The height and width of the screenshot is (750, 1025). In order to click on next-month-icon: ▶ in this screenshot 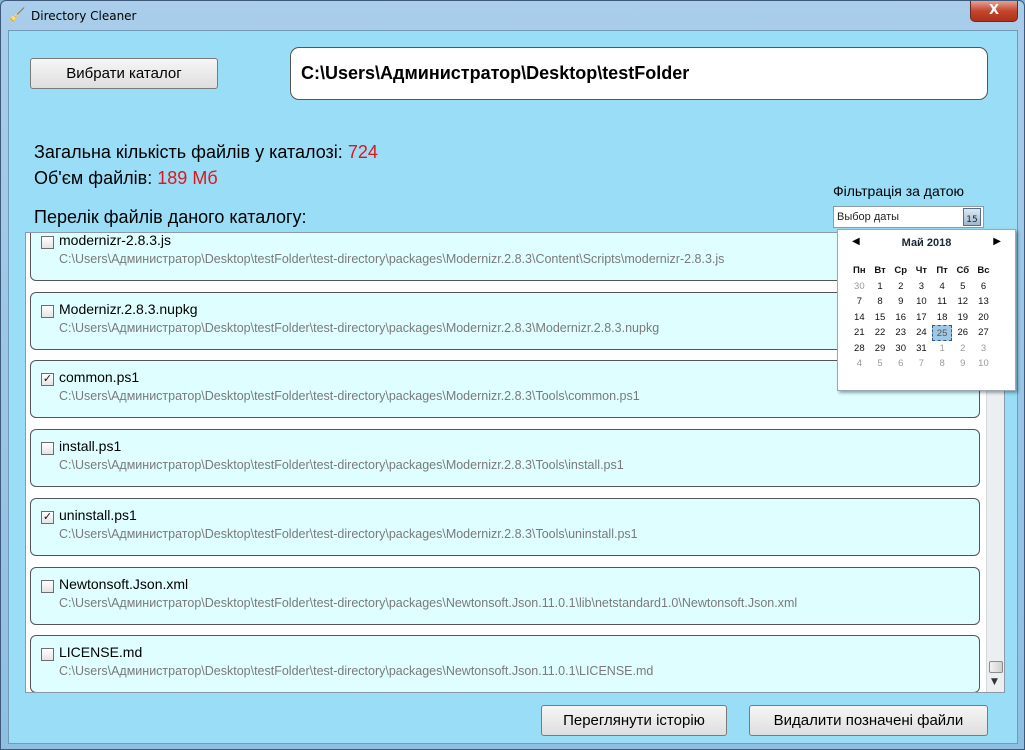, I will do `click(997, 241)`.